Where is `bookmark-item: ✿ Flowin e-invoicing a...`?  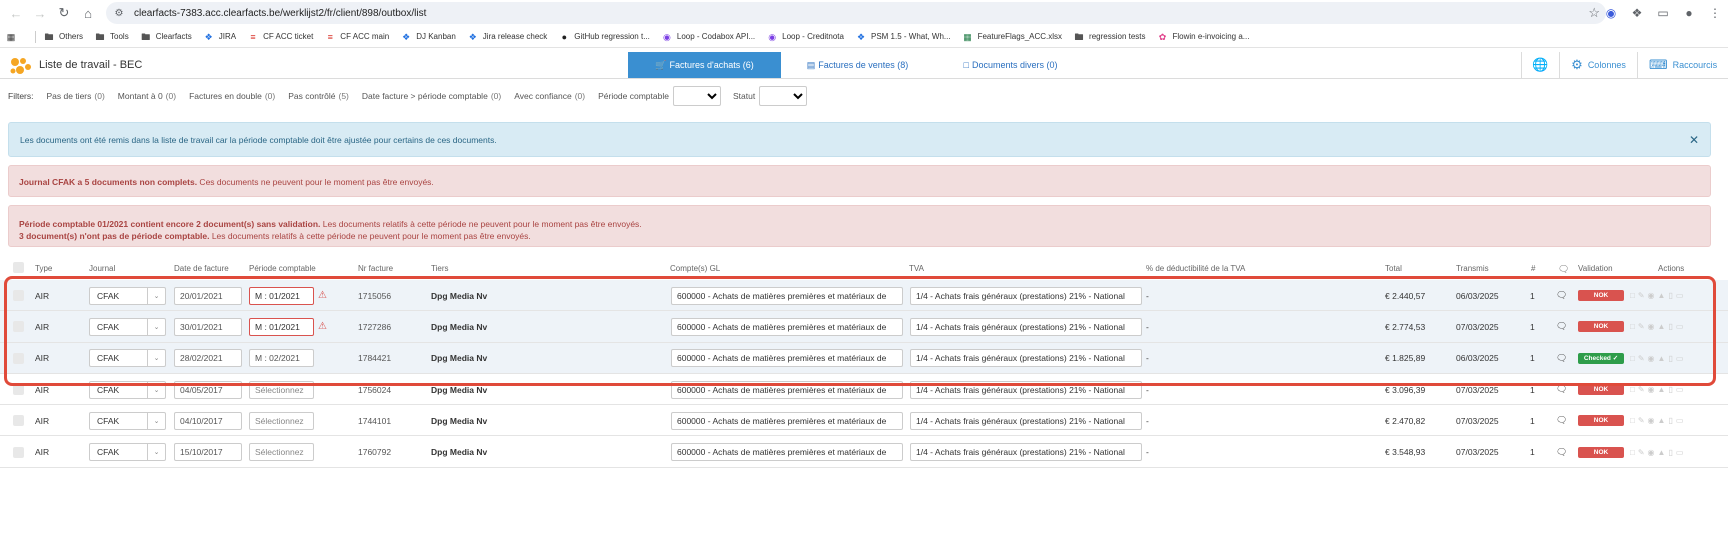 bookmark-item: ✿ Flowin e-invoicing a... is located at coordinates (1204, 37).